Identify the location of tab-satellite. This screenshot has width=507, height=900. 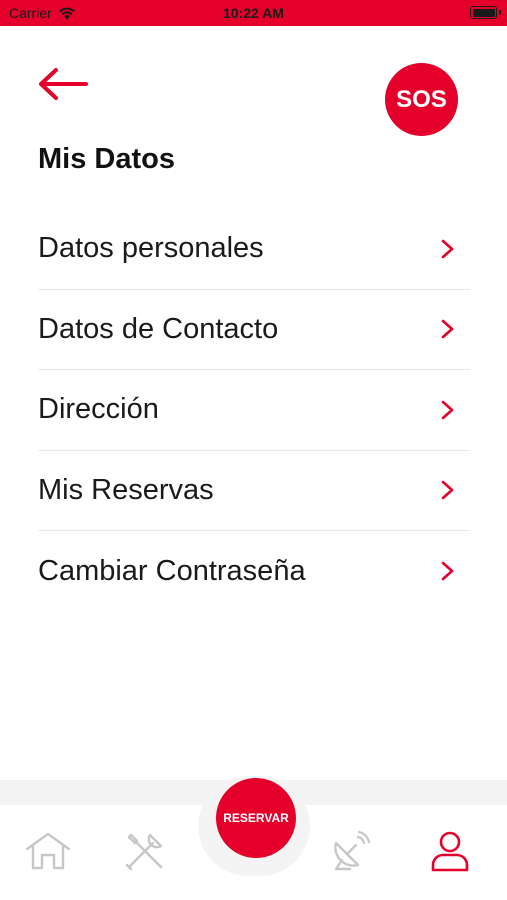
(350, 851).